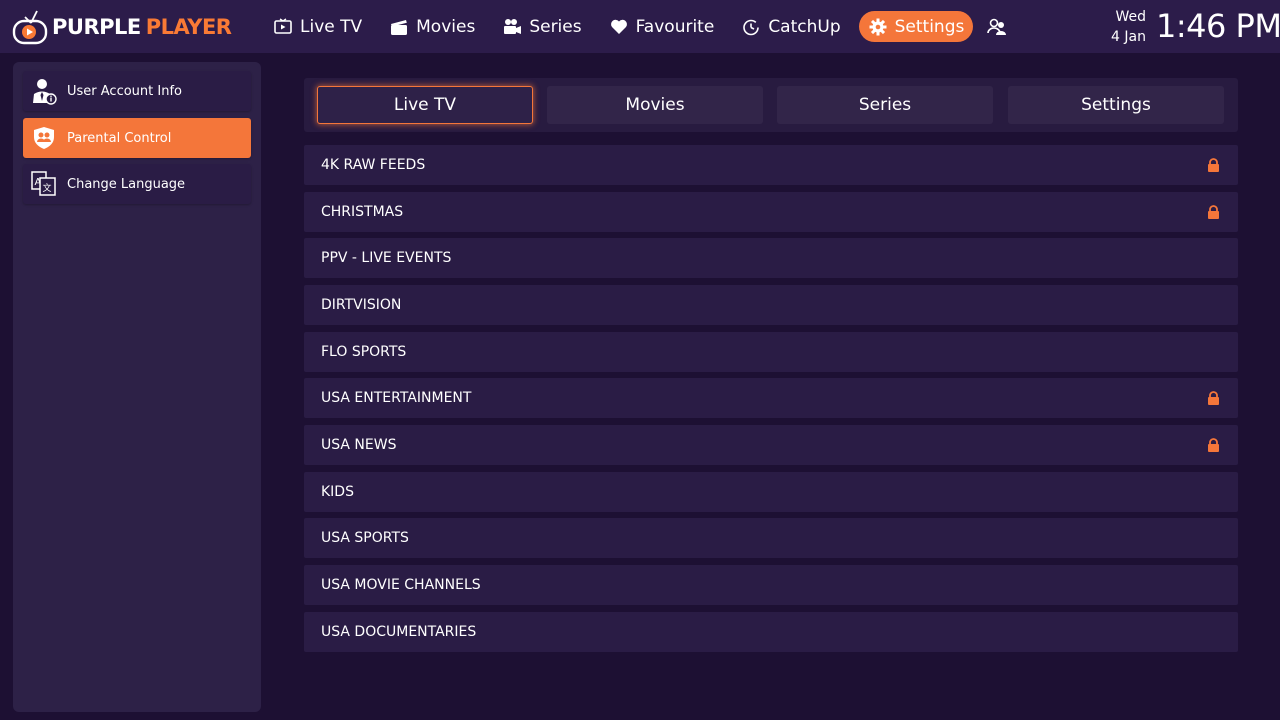 The width and height of the screenshot is (1280, 720). What do you see at coordinates (331, 26) in the screenshot?
I see `nav-label: Live TV` at bounding box center [331, 26].